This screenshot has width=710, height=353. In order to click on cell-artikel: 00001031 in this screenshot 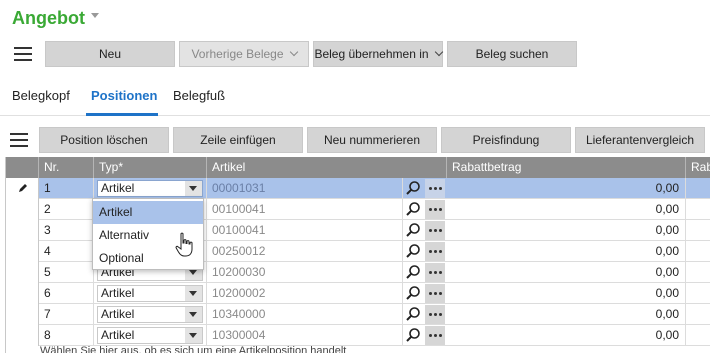, I will do `click(305, 188)`.